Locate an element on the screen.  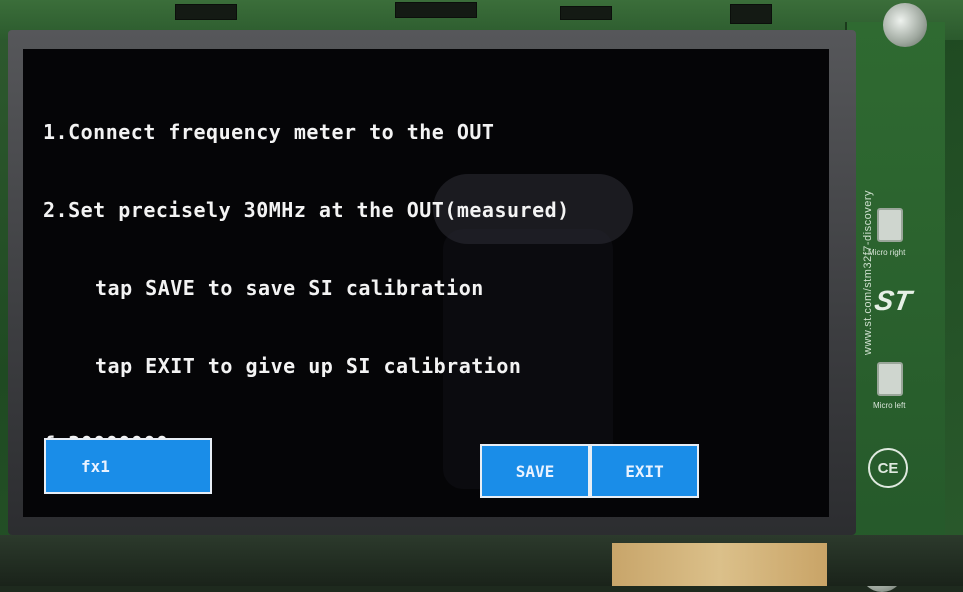
exit-button: EXIT is located at coordinates (644, 471).